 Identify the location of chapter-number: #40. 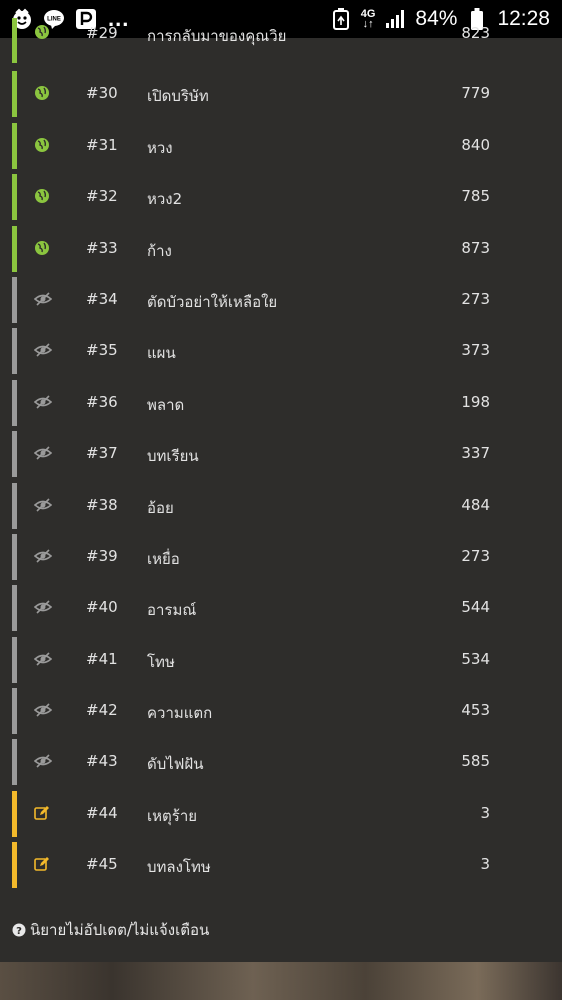
(102, 607).